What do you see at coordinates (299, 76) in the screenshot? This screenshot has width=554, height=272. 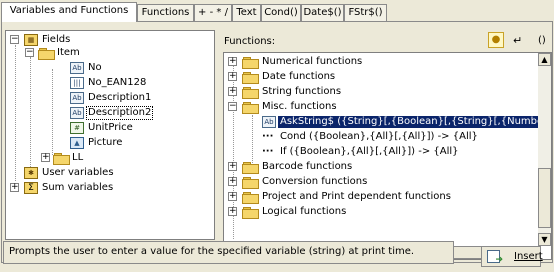 I see `tree-label: Date functions` at bounding box center [299, 76].